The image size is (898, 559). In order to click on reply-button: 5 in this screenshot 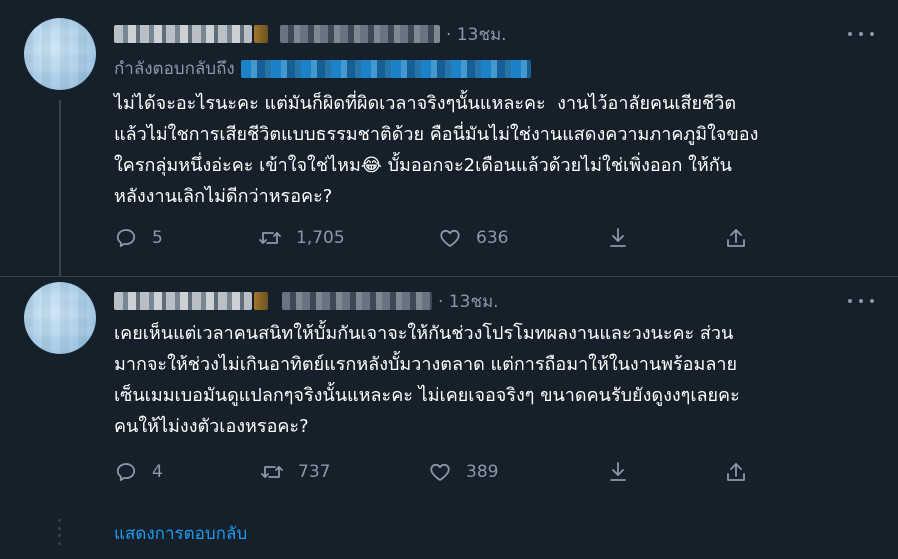, I will do `click(138, 238)`.